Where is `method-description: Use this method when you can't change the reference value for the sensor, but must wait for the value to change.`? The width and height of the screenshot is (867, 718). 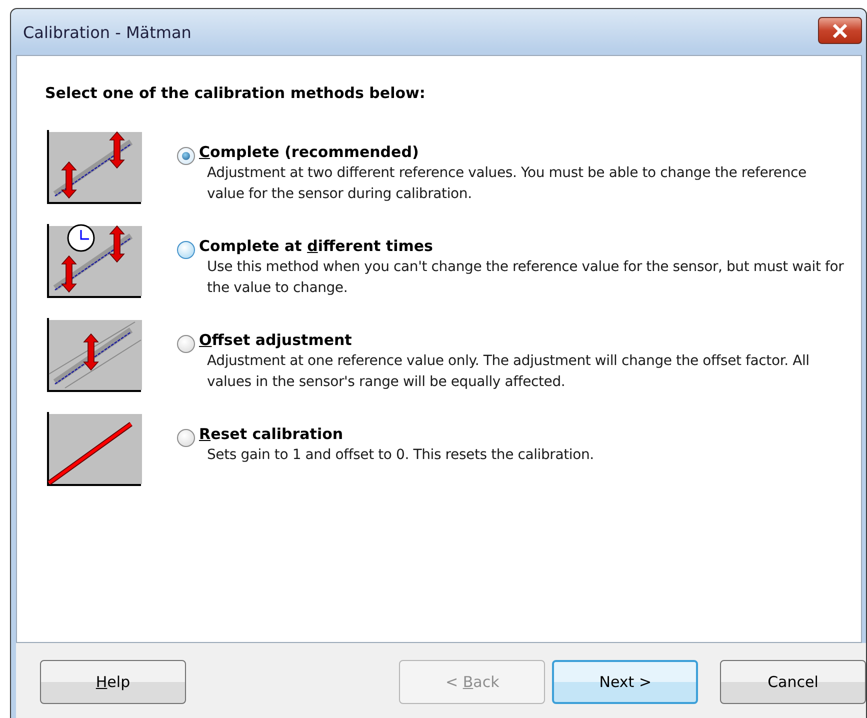
method-description: Use this method when you can't change the reference value for the sensor, but must wait for the value to change. is located at coordinates (526, 278).